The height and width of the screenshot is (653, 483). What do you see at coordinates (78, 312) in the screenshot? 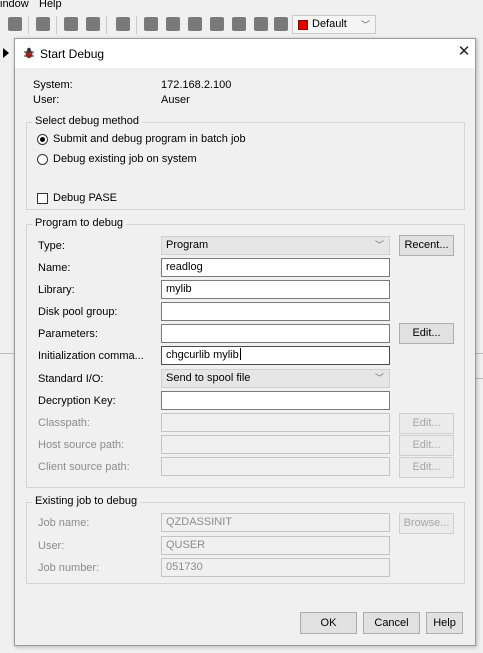
I see `disk-pool-label: Disk pool group:` at bounding box center [78, 312].